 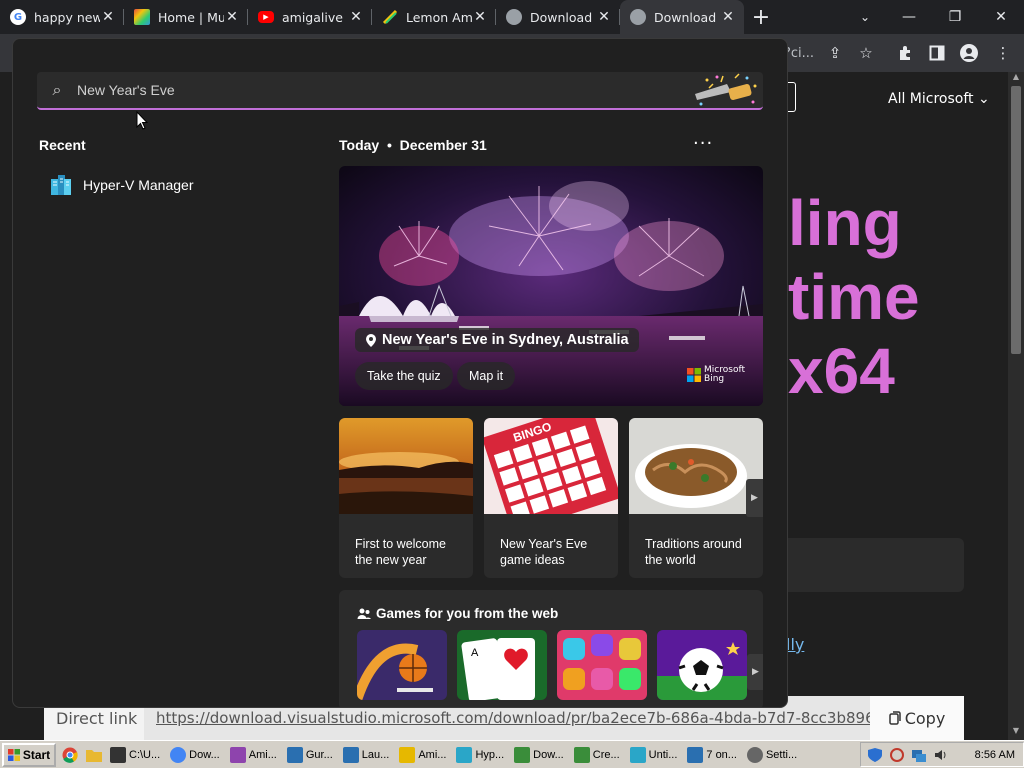 I want to click on page-link: lly, so click(x=795, y=644).